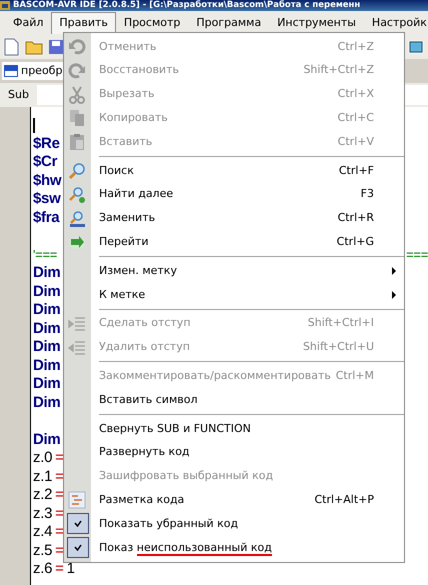 The image size is (428, 585). What do you see at coordinates (18, 94) in the screenshot?
I see `sub-label: Sub` at bounding box center [18, 94].